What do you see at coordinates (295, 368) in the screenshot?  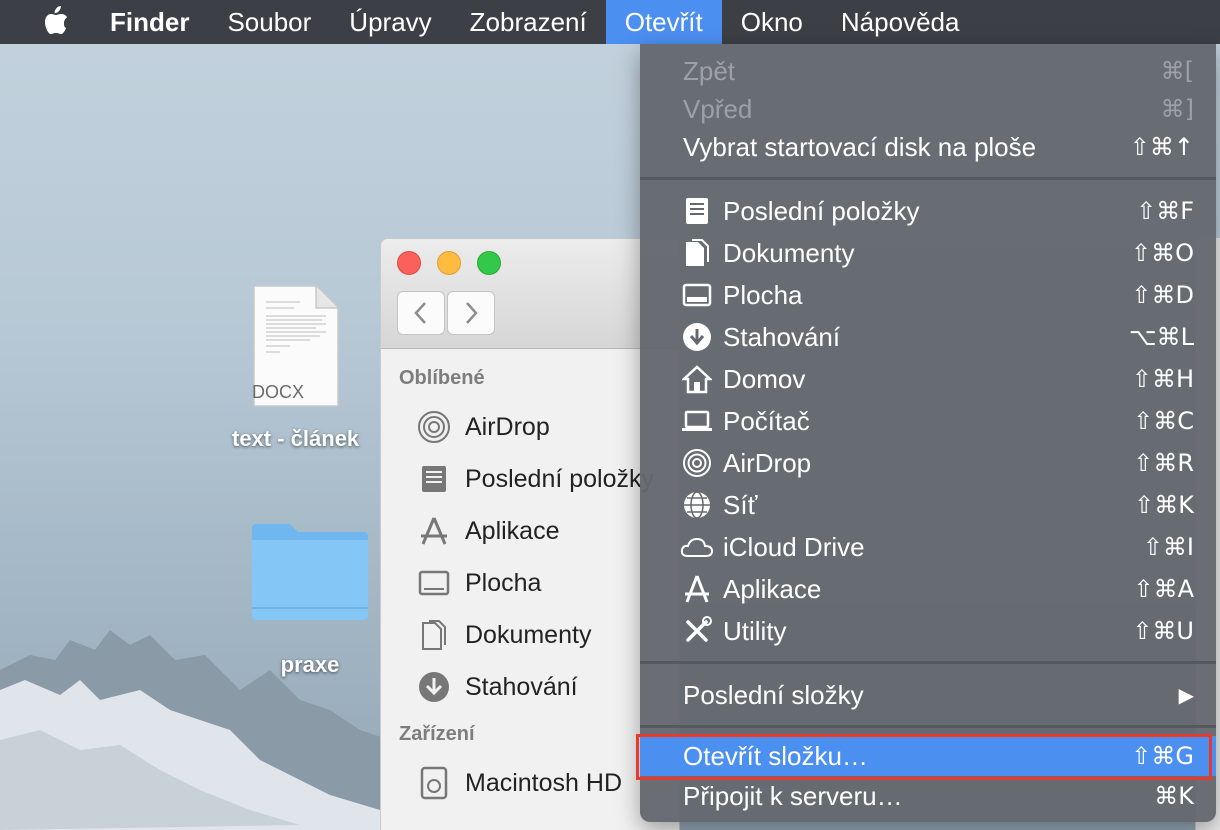 I see `desktop-file-docx: DOCX text - článek` at bounding box center [295, 368].